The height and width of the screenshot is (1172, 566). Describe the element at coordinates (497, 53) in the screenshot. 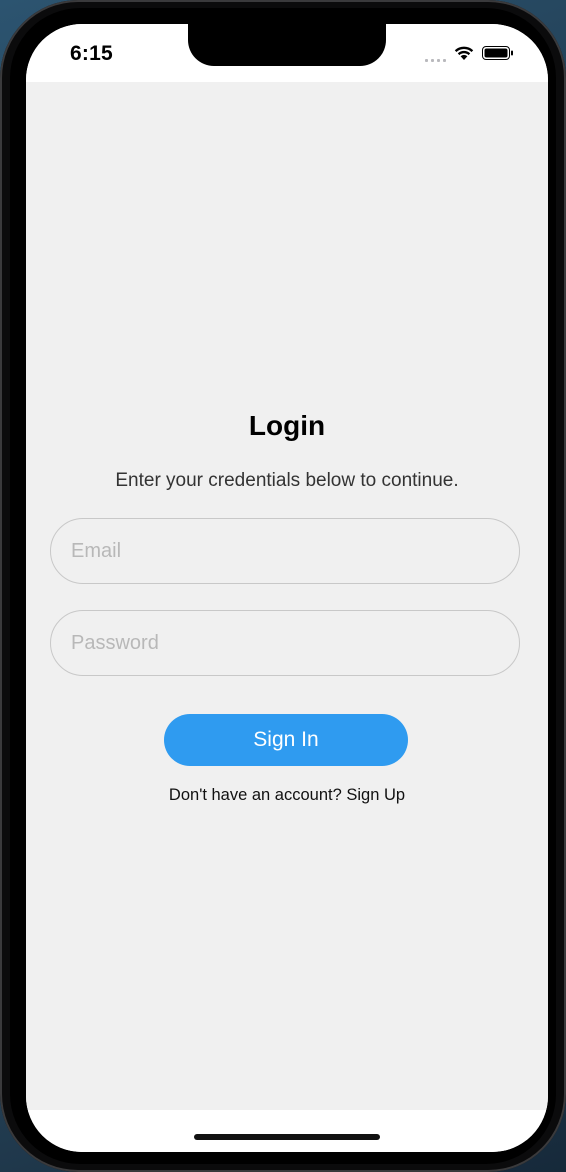

I see `battery-icon` at that location.